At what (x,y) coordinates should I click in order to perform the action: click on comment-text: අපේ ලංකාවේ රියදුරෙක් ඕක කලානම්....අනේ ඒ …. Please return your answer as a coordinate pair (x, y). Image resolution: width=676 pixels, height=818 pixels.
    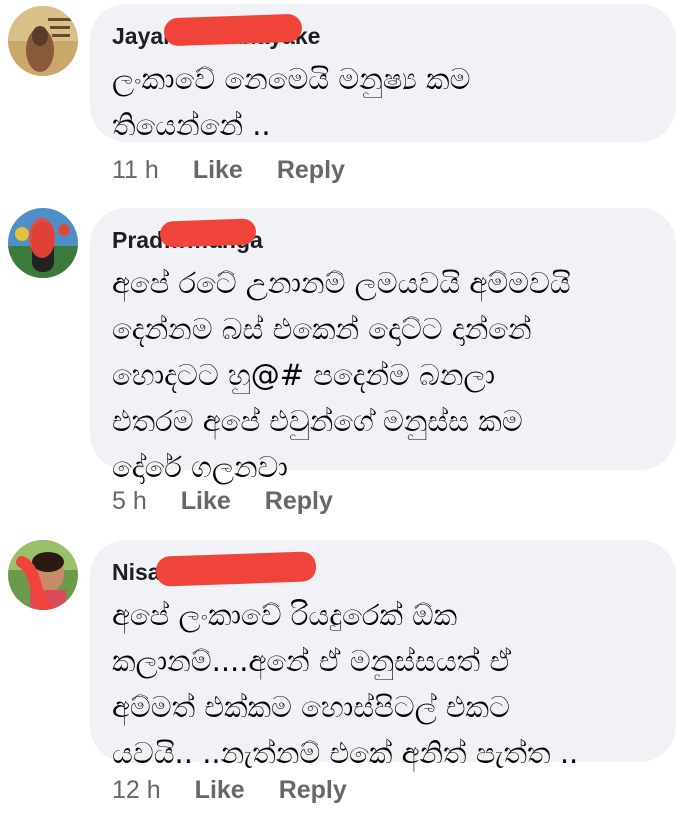
    Looking at the image, I should click on (345, 684).